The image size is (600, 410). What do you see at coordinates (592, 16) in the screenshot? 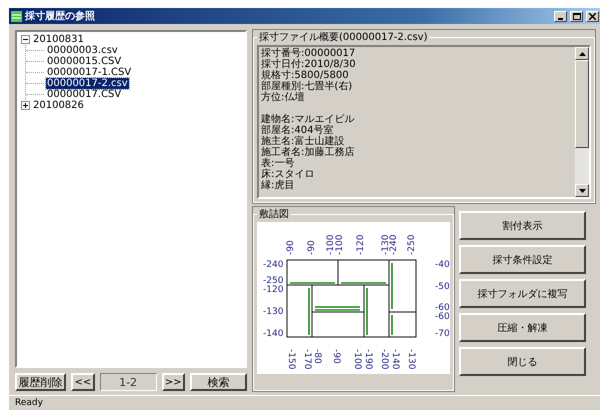
I see `close-icon` at bounding box center [592, 16].